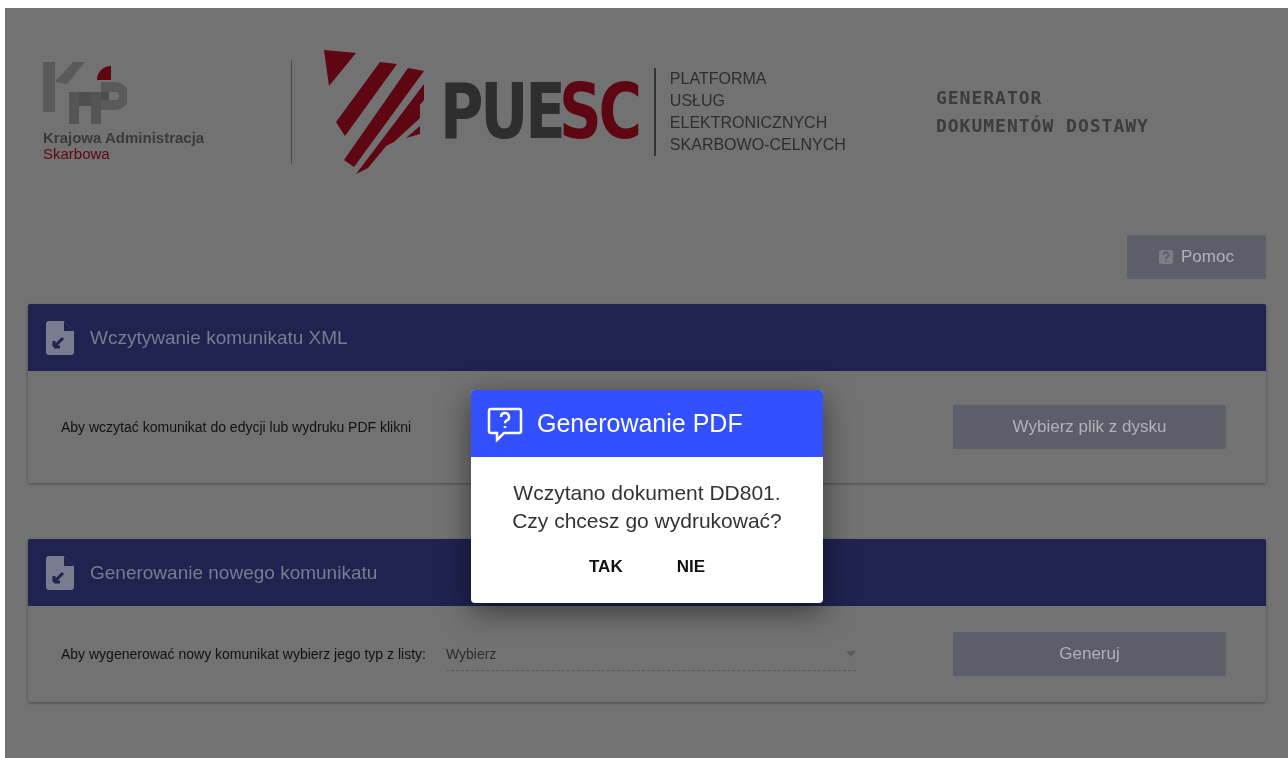  What do you see at coordinates (1089, 427) in the screenshot?
I see `choose-file-button: Wybierz plik z dysku` at bounding box center [1089, 427].